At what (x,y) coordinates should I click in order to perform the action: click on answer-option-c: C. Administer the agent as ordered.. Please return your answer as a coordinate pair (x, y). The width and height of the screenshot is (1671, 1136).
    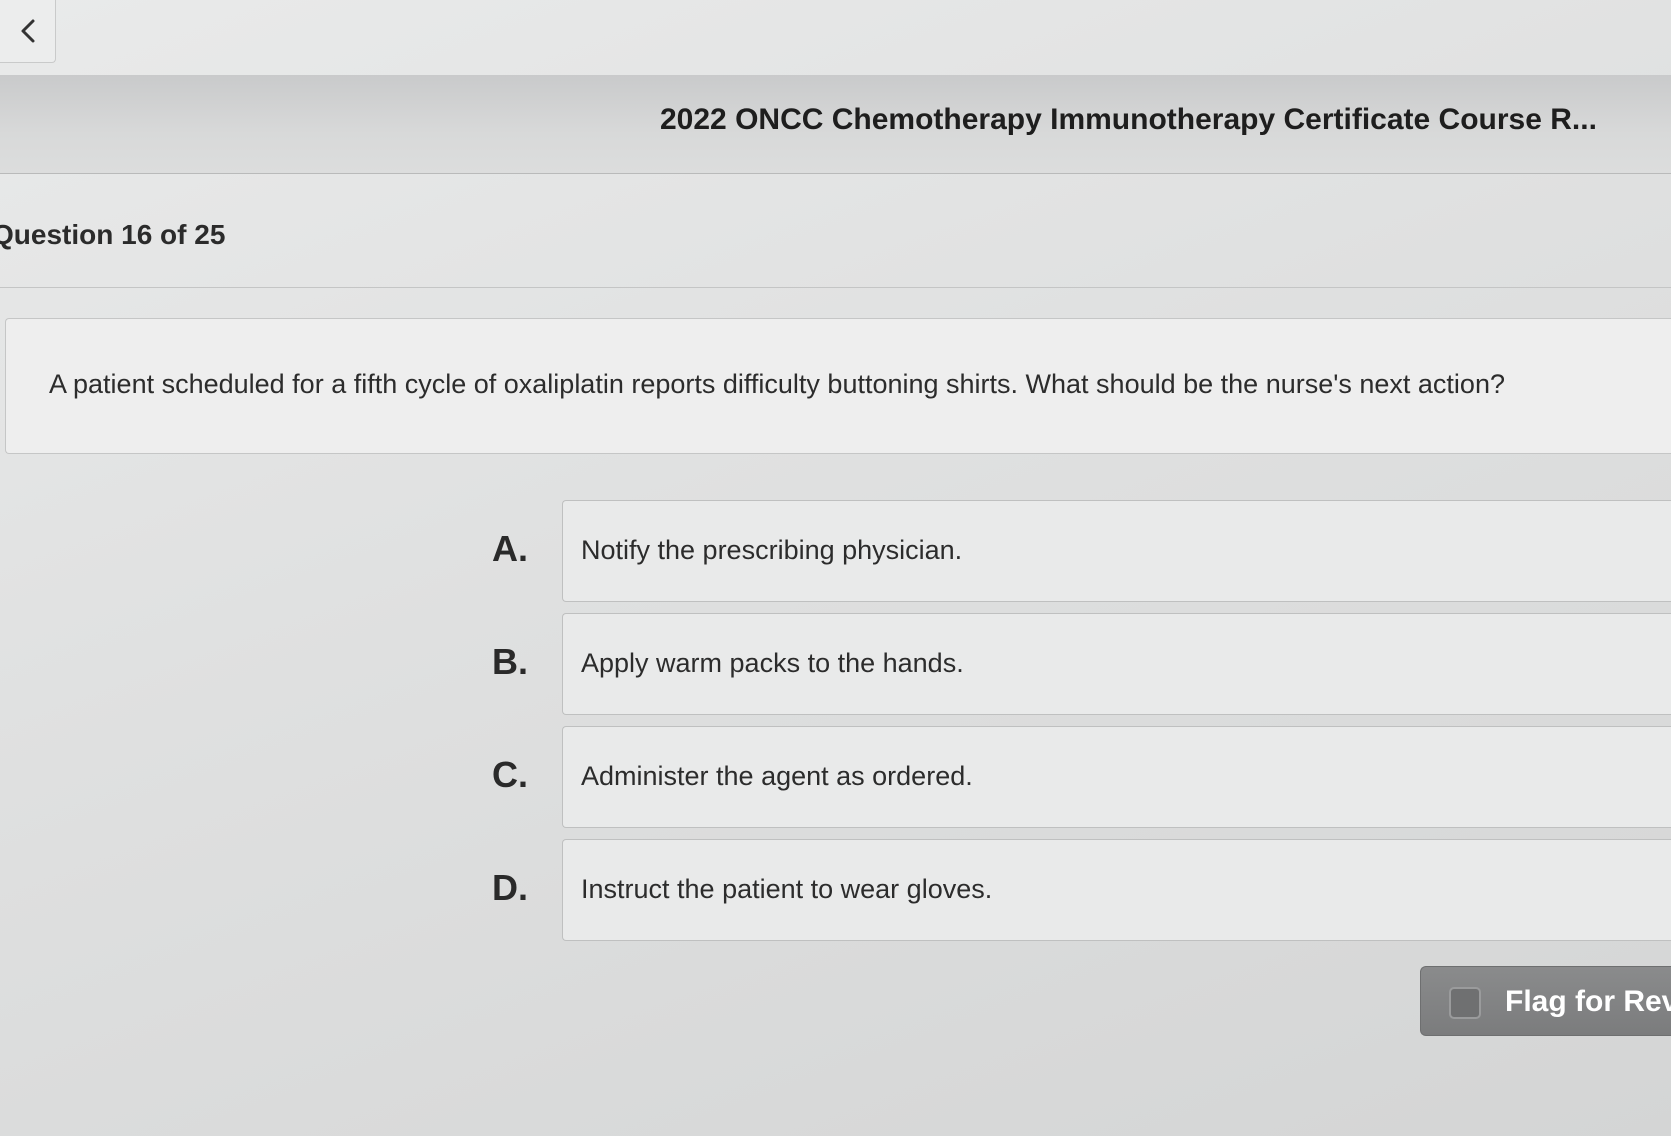
    Looking at the image, I should click on (1075, 777).